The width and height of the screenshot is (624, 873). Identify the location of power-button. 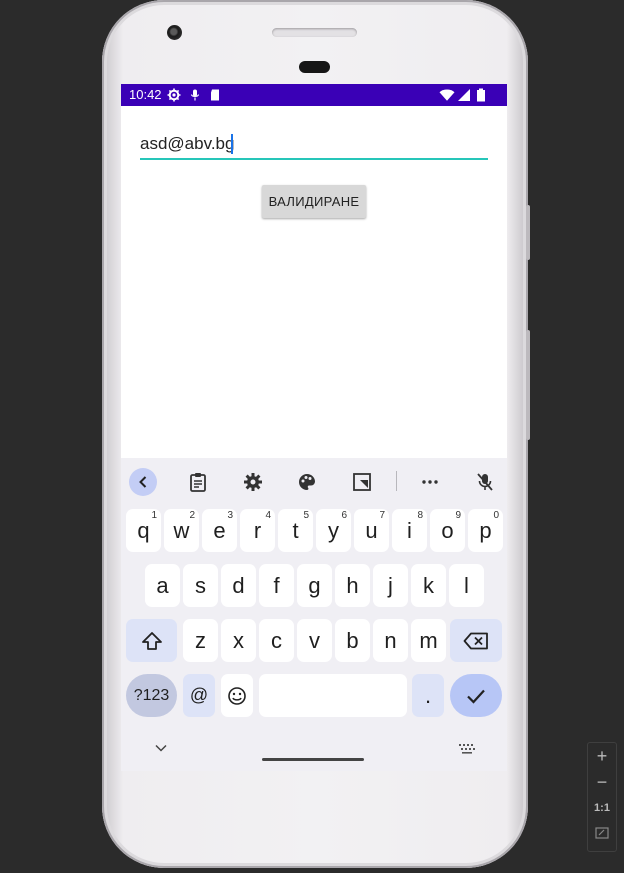
(528, 232).